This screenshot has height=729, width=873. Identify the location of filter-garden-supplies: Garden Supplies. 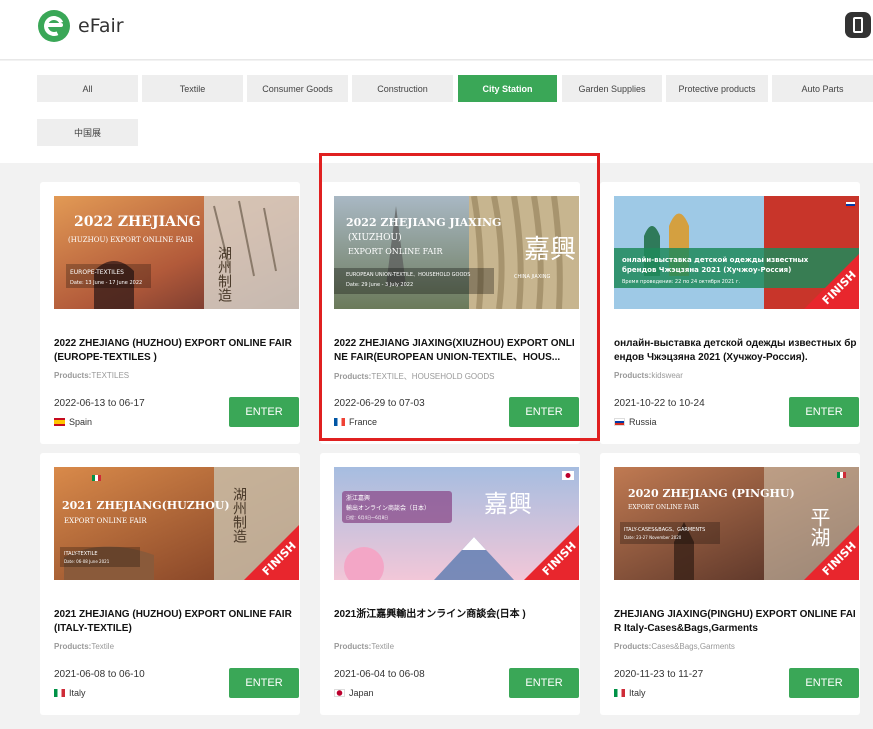
(612, 88).